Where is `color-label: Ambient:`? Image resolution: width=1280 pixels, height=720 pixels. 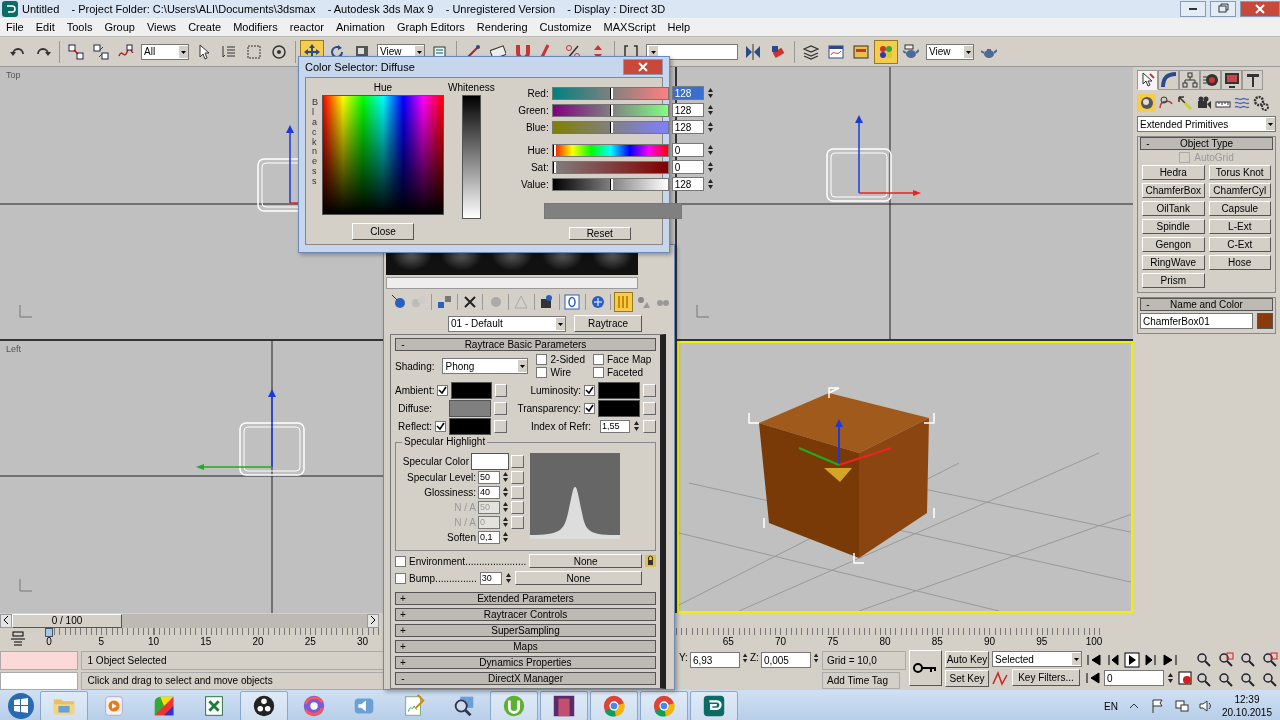 color-label: Ambient: is located at coordinates (415, 390).